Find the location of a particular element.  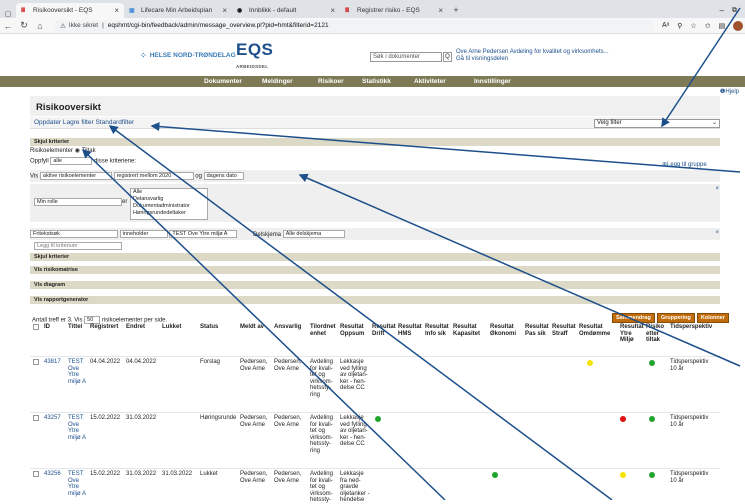

tiltak-radio-label: Tiltak is located at coordinates (89, 151).